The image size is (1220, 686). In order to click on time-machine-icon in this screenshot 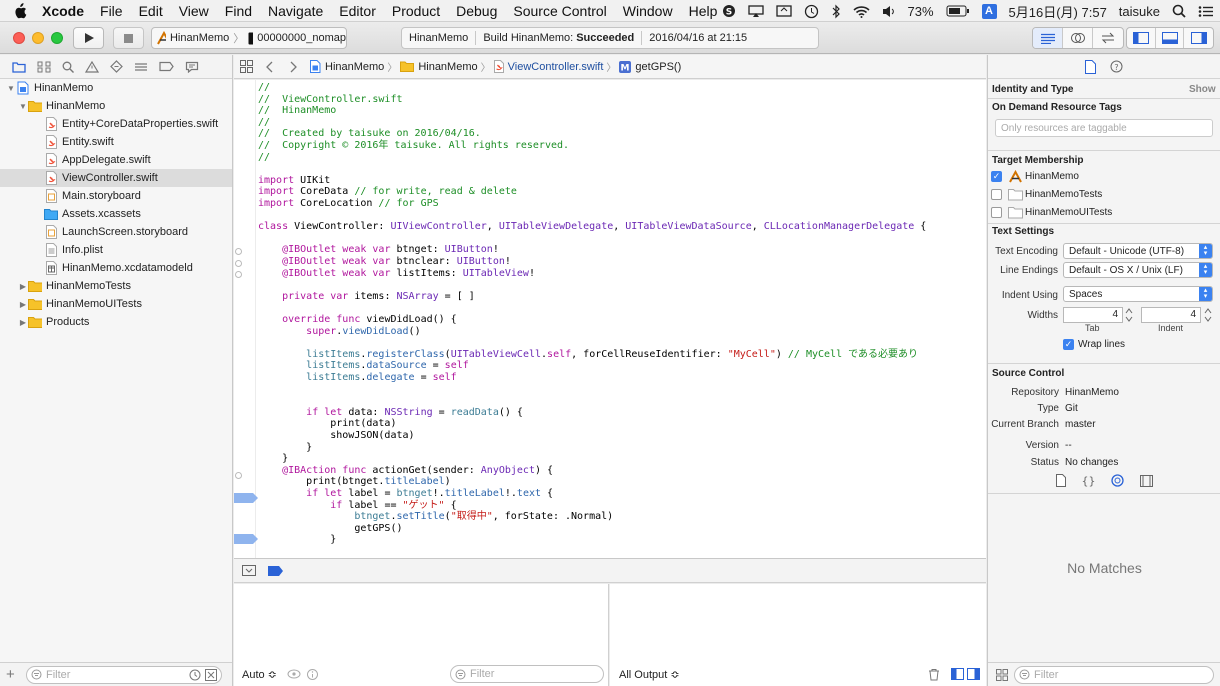, I will do `click(811, 11)`.